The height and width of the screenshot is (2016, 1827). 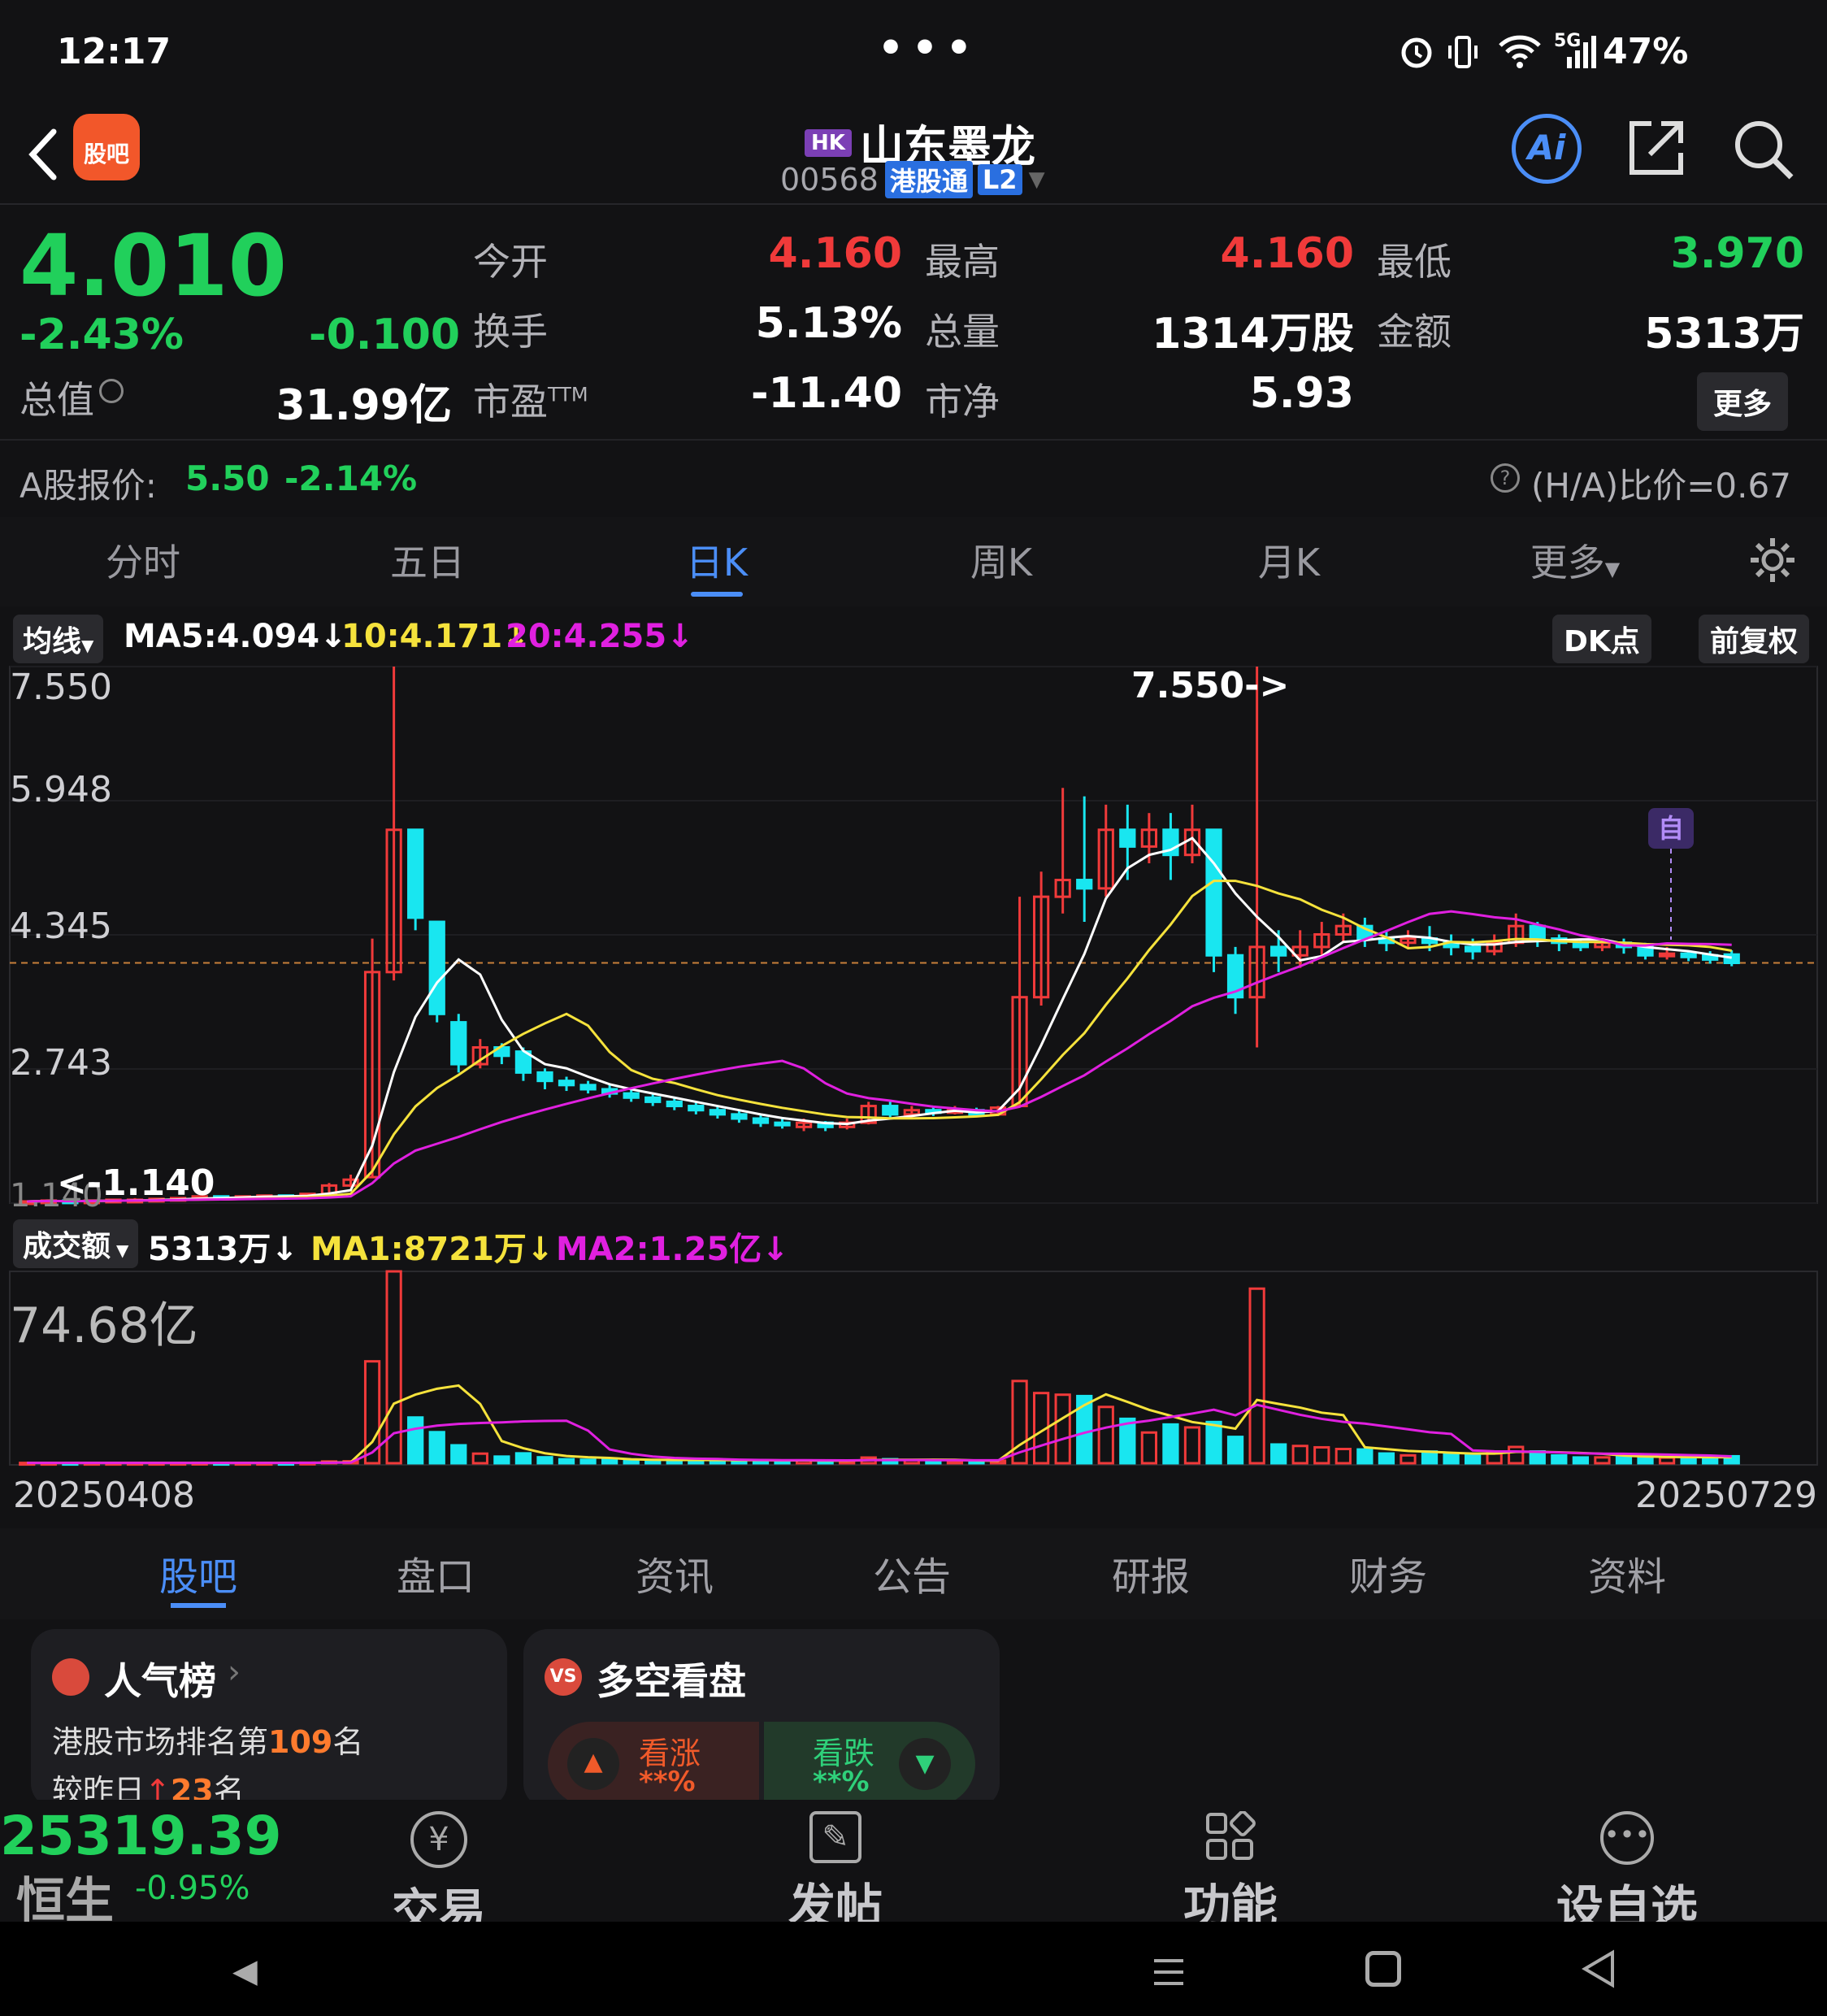 What do you see at coordinates (1671, 828) in the screenshot?
I see `watchlist-marker: 自` at bounding box center [1671, 828].